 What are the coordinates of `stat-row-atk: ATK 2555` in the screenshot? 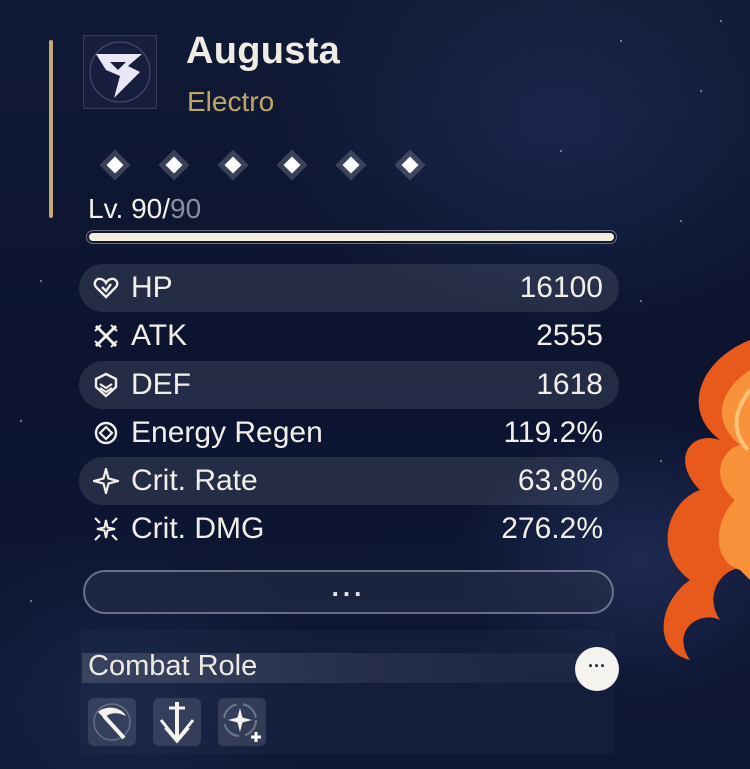 It's located at (349, 336).